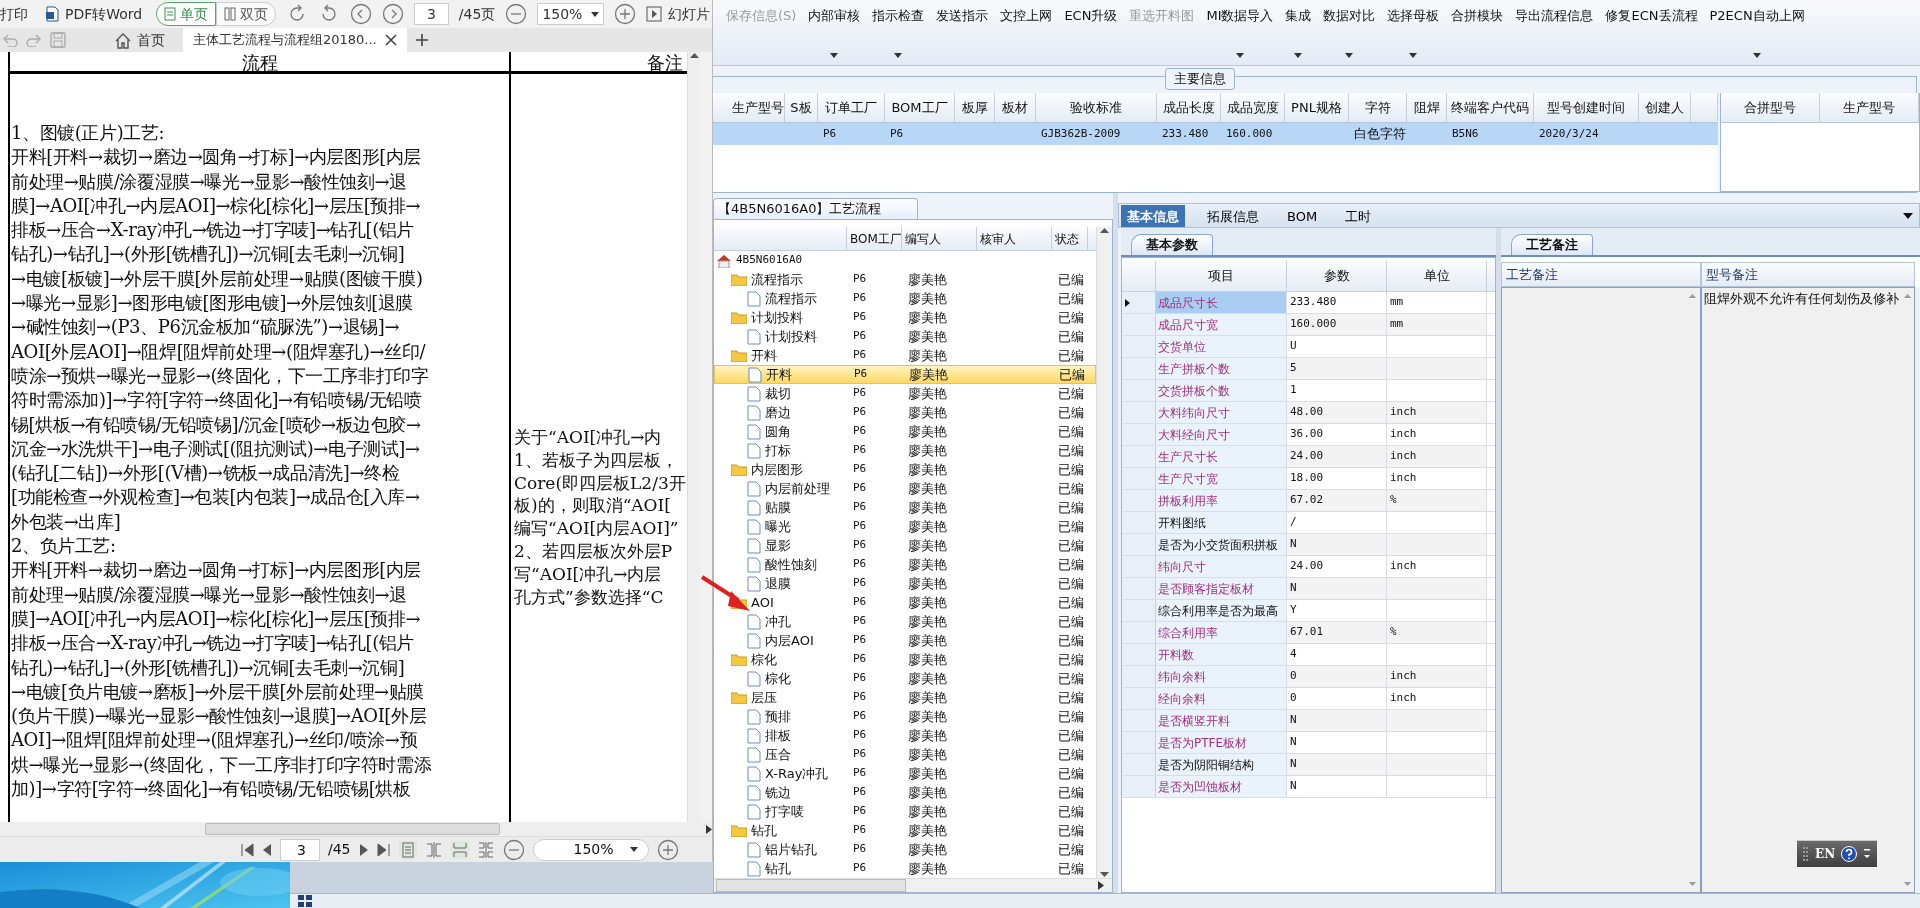 The height and width of the screenshot is (908, 1920). What do you see at coordinates (1153, 215) in the screenshot?
I see `tab: 基本信息` at bounding box center [1153, 215].